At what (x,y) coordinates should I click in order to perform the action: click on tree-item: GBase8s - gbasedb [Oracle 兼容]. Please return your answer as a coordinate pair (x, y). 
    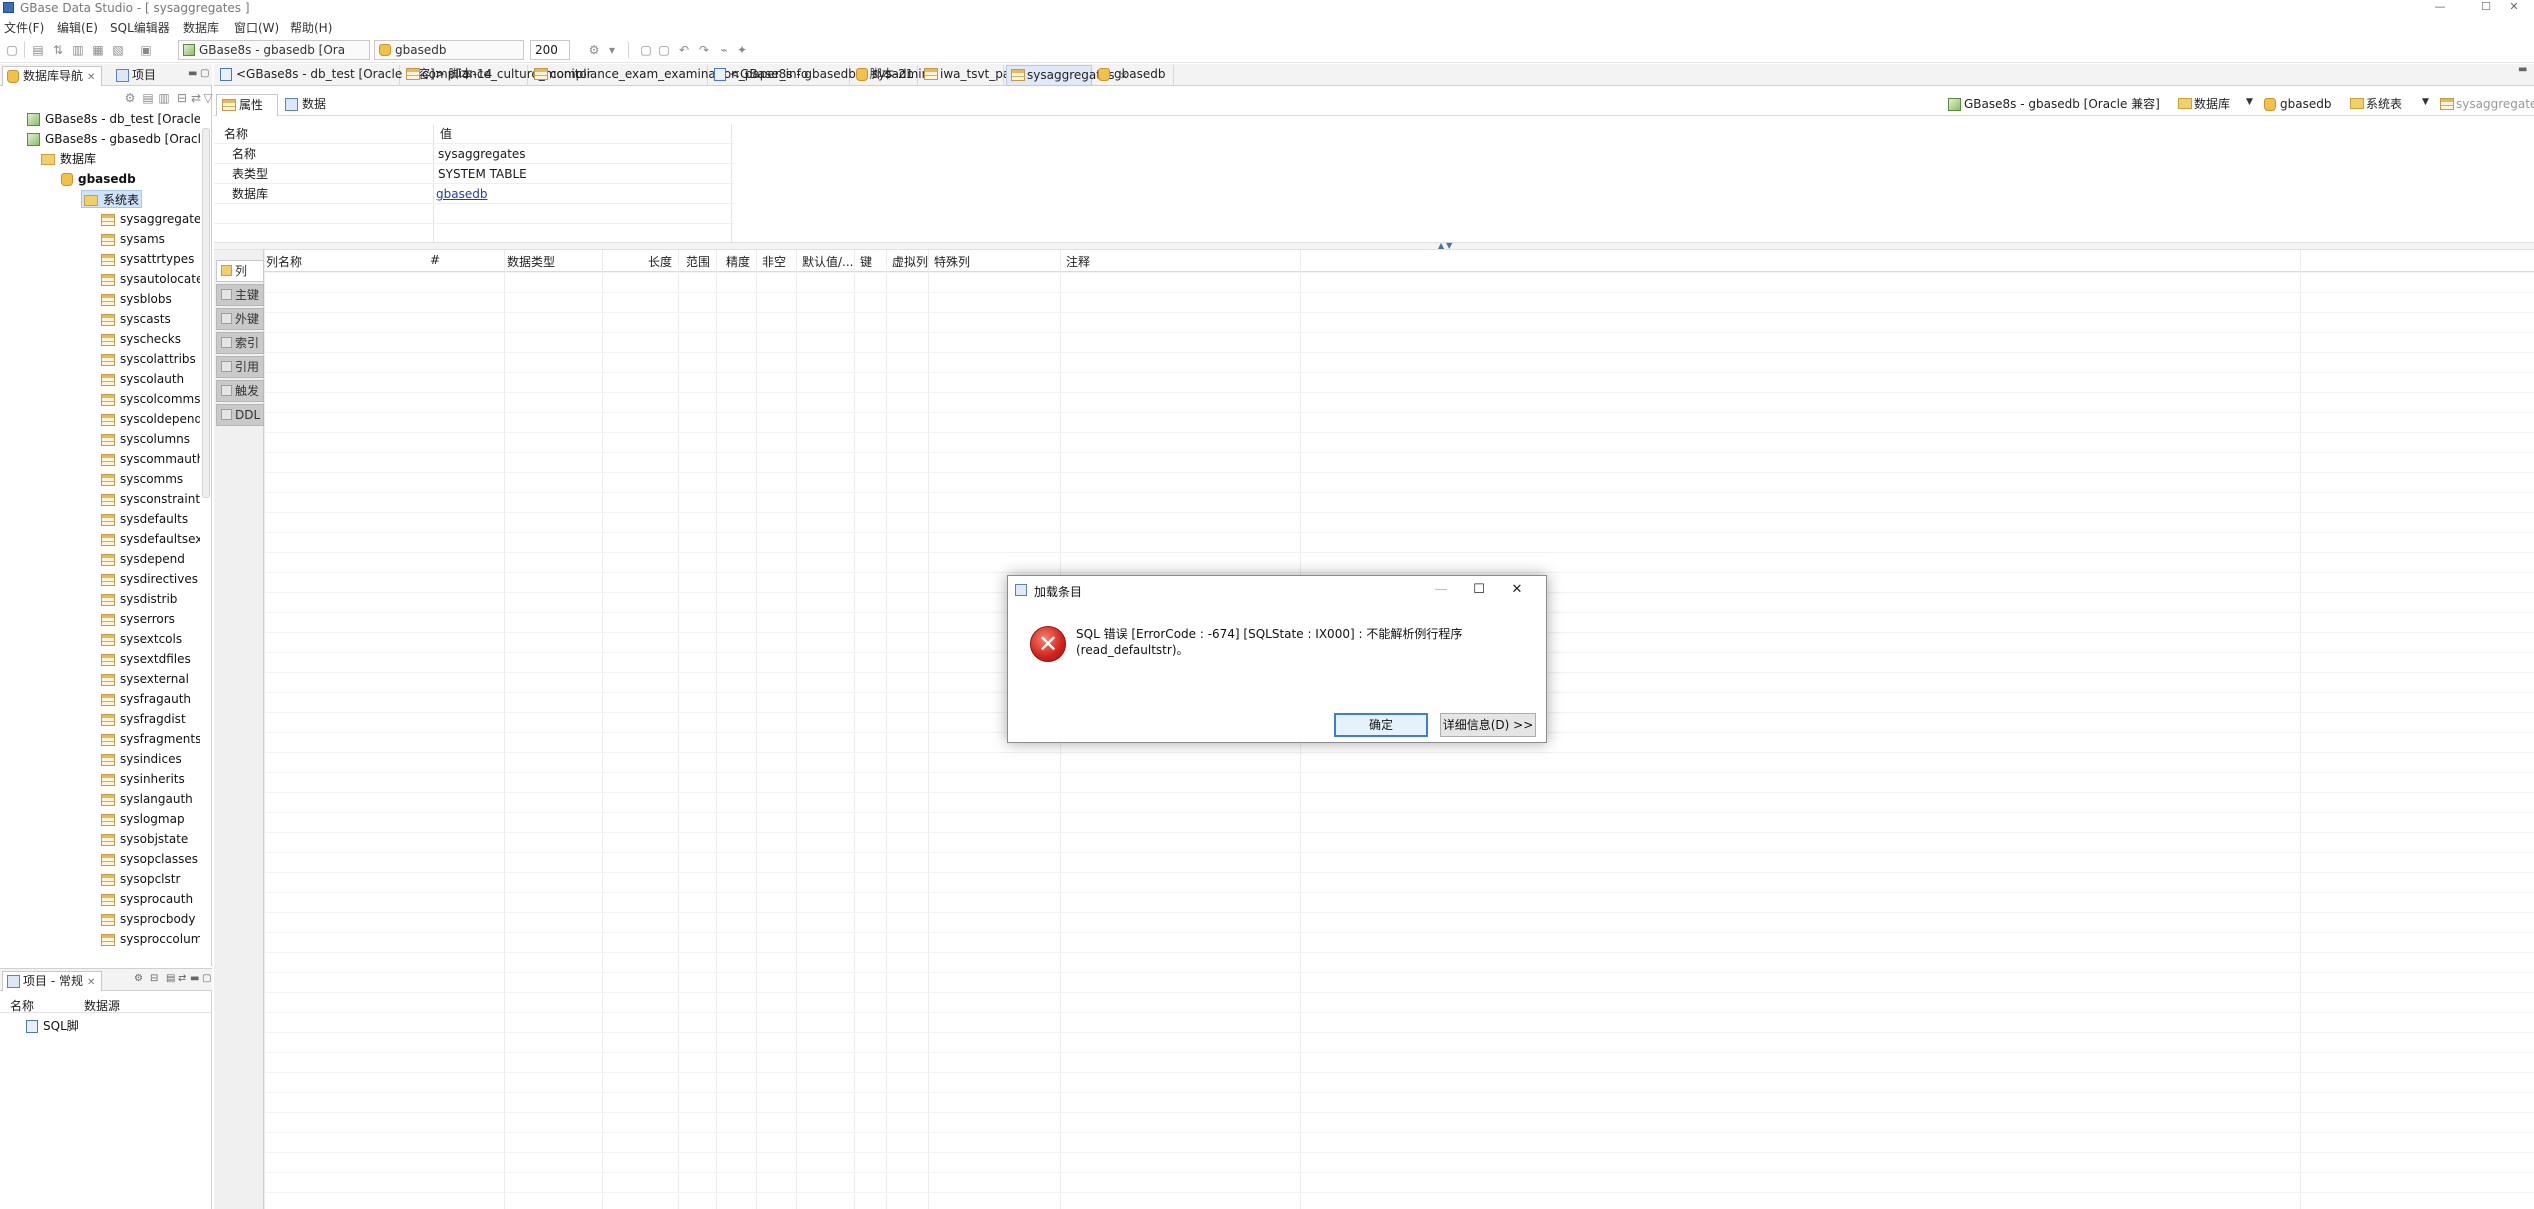
    Looking at the image, I should click on (113, 139).